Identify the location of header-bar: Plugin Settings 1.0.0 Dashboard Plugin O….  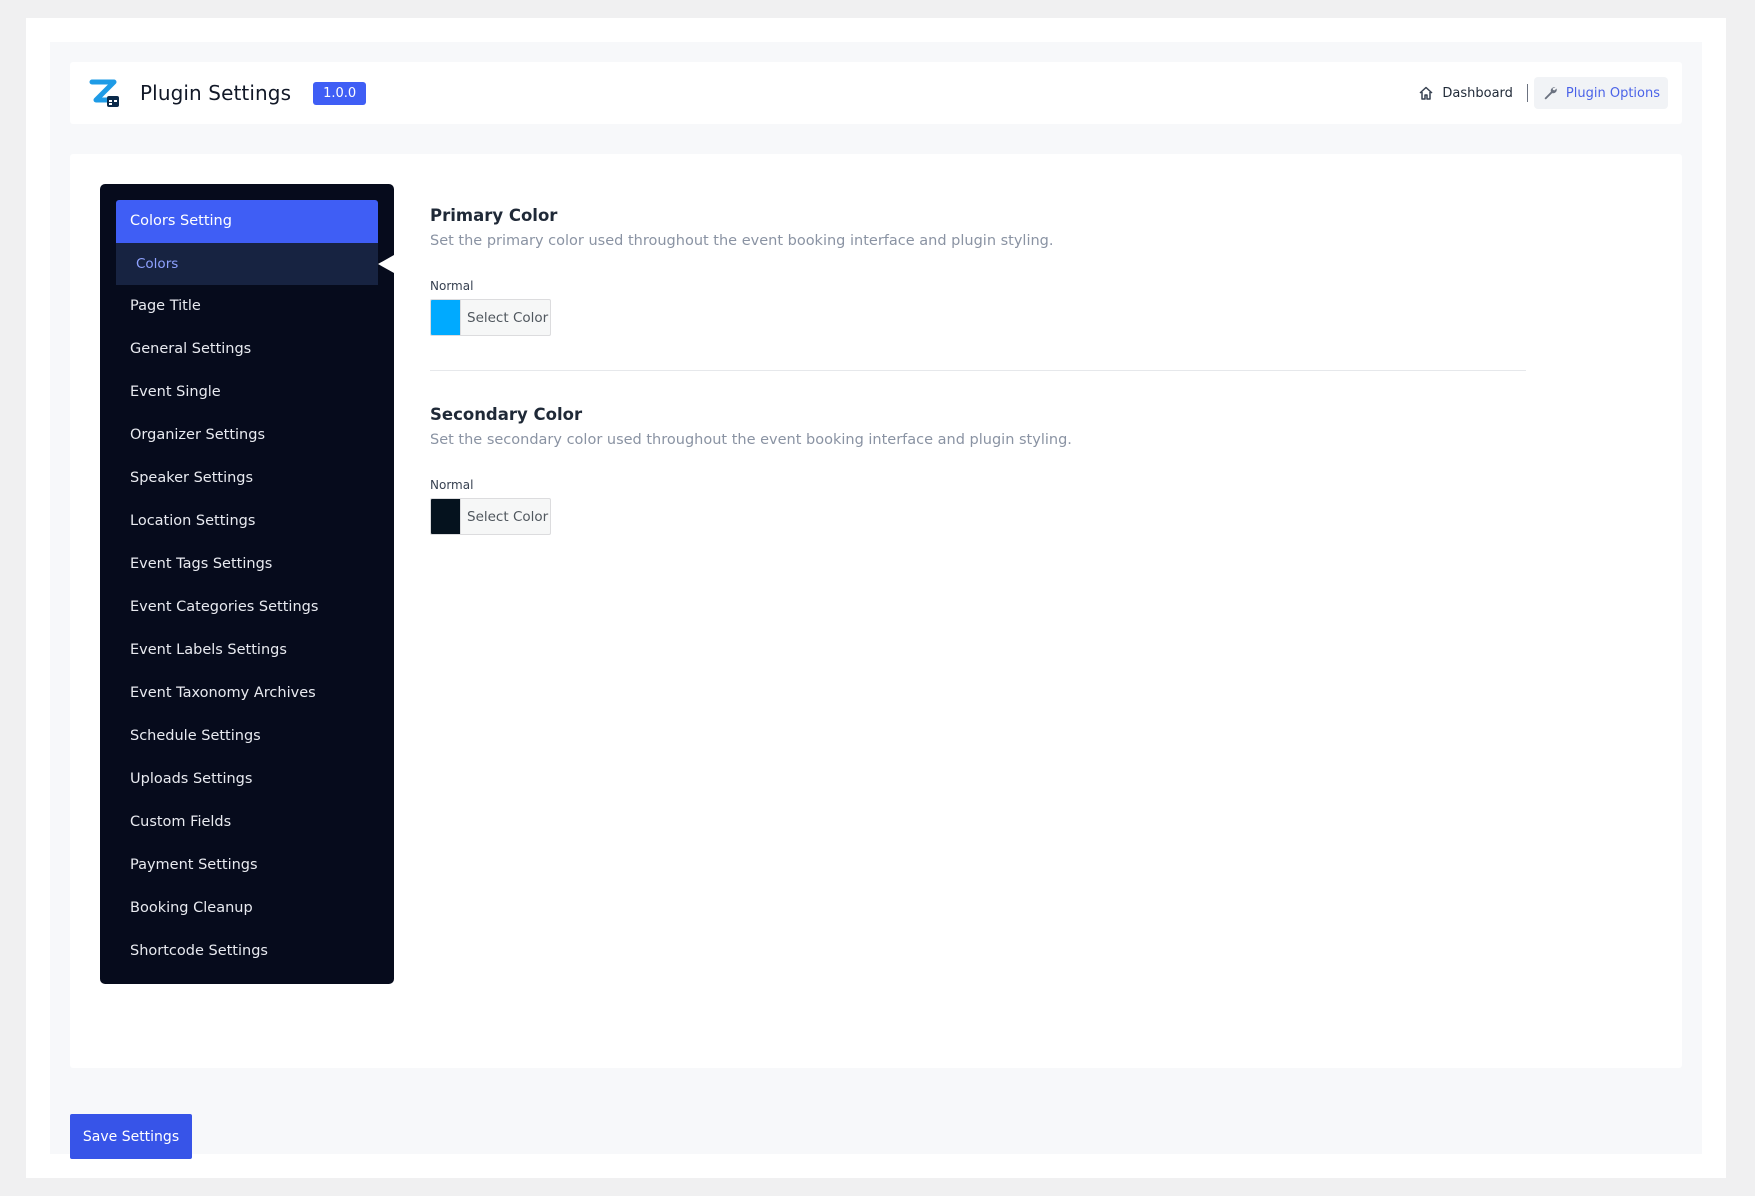
(876, 93).